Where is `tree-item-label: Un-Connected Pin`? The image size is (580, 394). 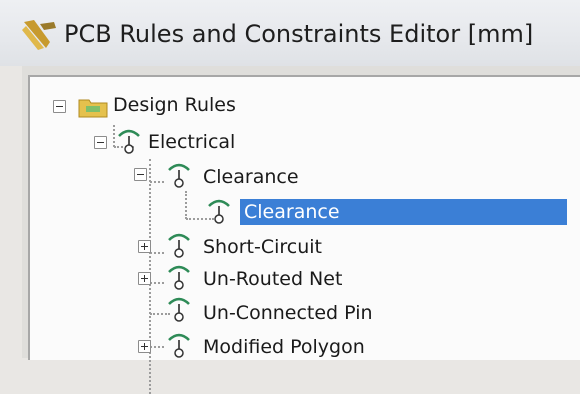
tree-item-label: Un-Connected Pin is located at coordinates (288, 313).